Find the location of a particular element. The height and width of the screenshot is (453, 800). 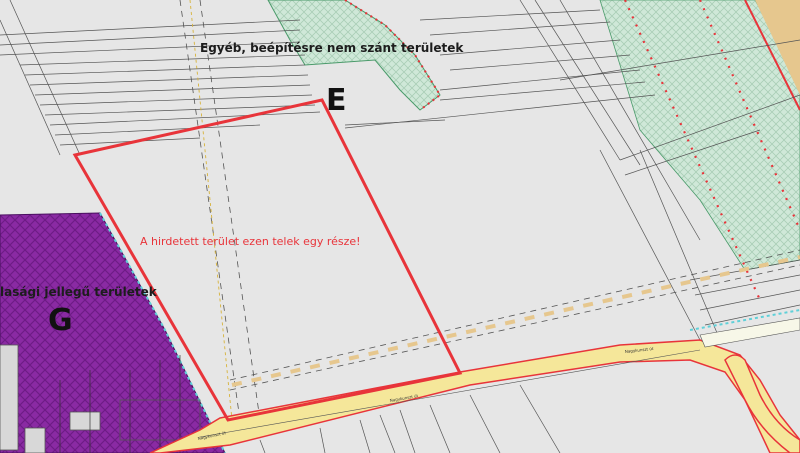

zone-e-label: Egyéb, beépítésre nem szánt területek is located at coordinates (332, 48).